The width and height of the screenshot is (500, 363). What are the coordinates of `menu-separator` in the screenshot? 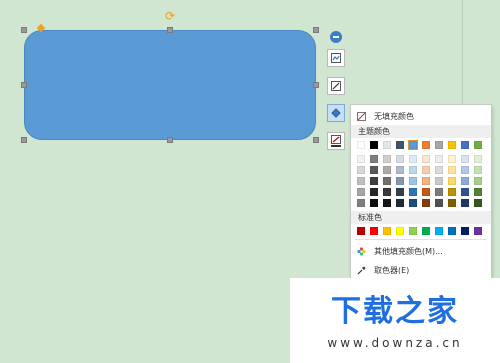 It's located at (421, 239).